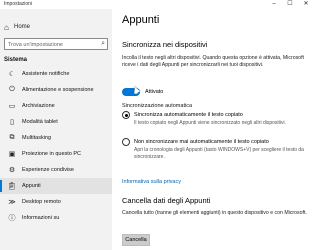  I want to click on sidebar-item-multitasking: ⧉ Multitasking, so click(56, 138).